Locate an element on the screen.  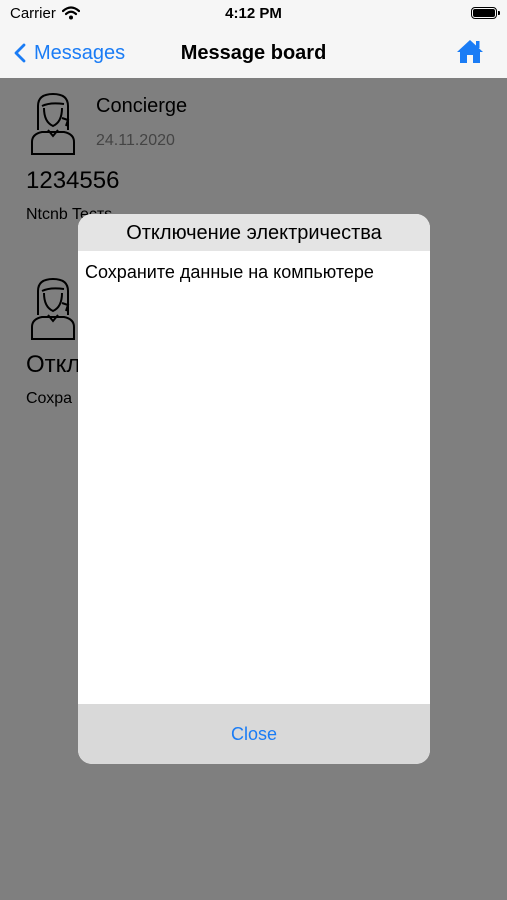
navigation-bar: Messages Message board is located at coordinates (253, 54).